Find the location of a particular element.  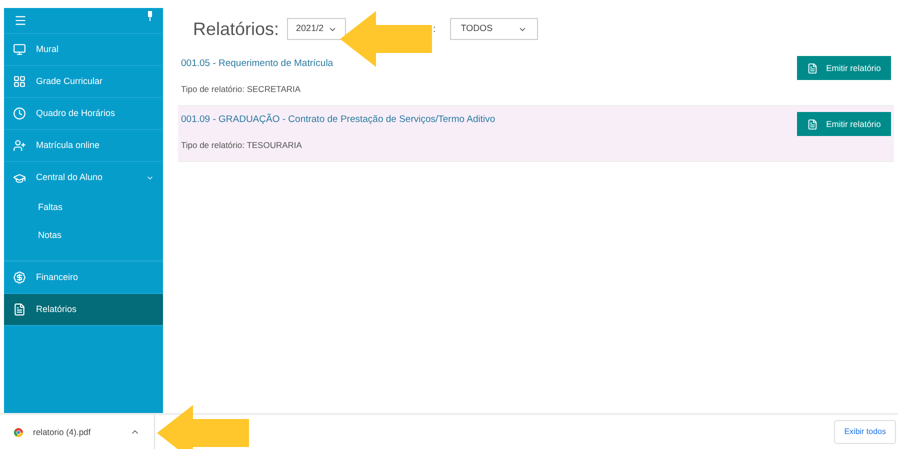

chevron-down-icon is located at coordinates (150, 178).